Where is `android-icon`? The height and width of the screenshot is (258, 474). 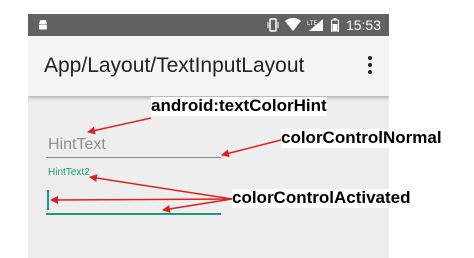
android-icon is located at coordinates (43, 24).